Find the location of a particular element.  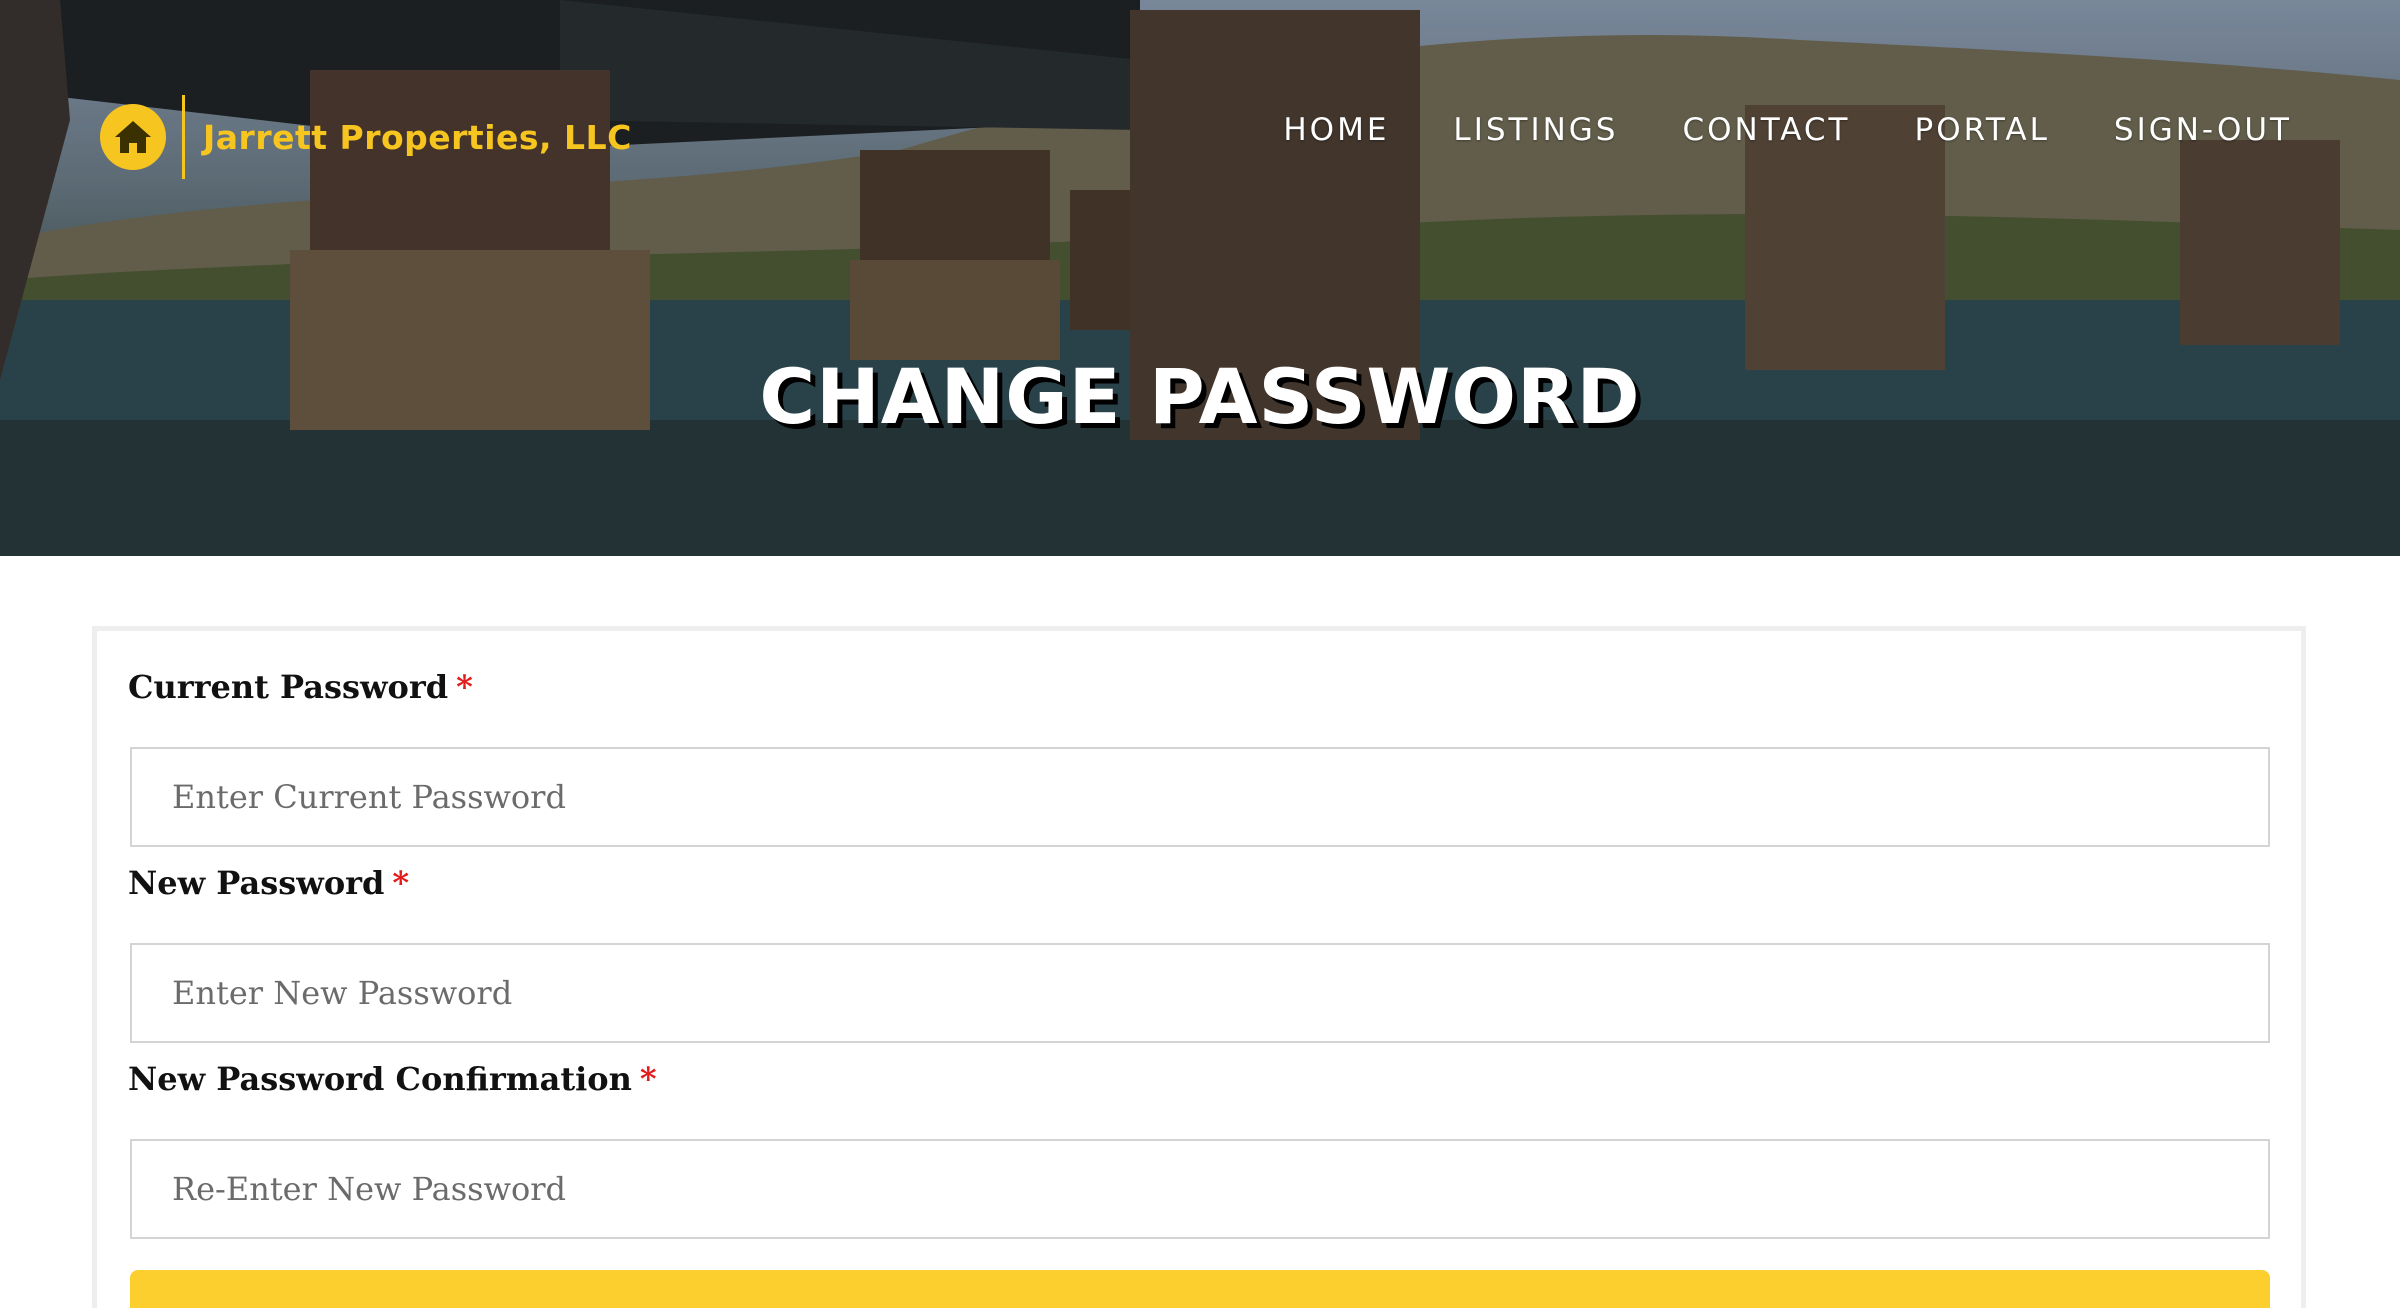

brand-home-link: Jarrett Properties, LLC is located at coordinates (366, 137).